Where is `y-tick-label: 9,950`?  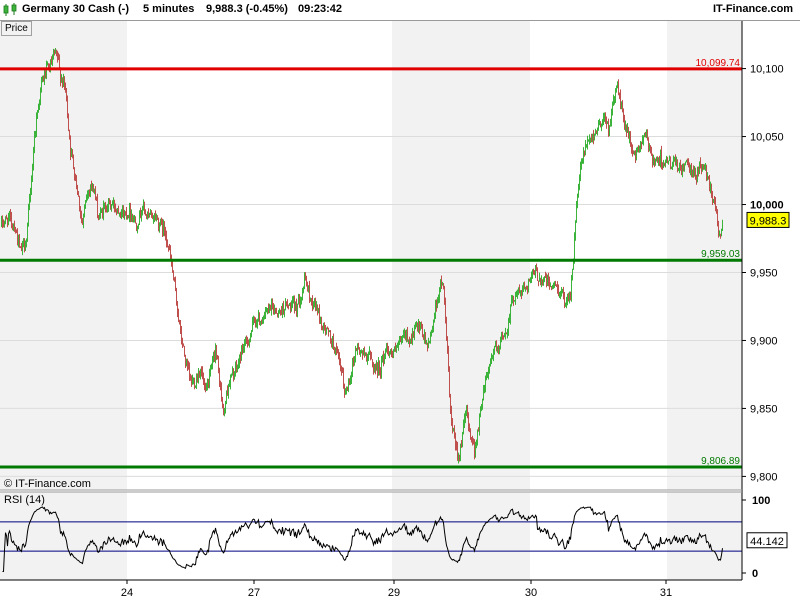 y-tick-label: 9,950 is located at coordinates (764, 273).